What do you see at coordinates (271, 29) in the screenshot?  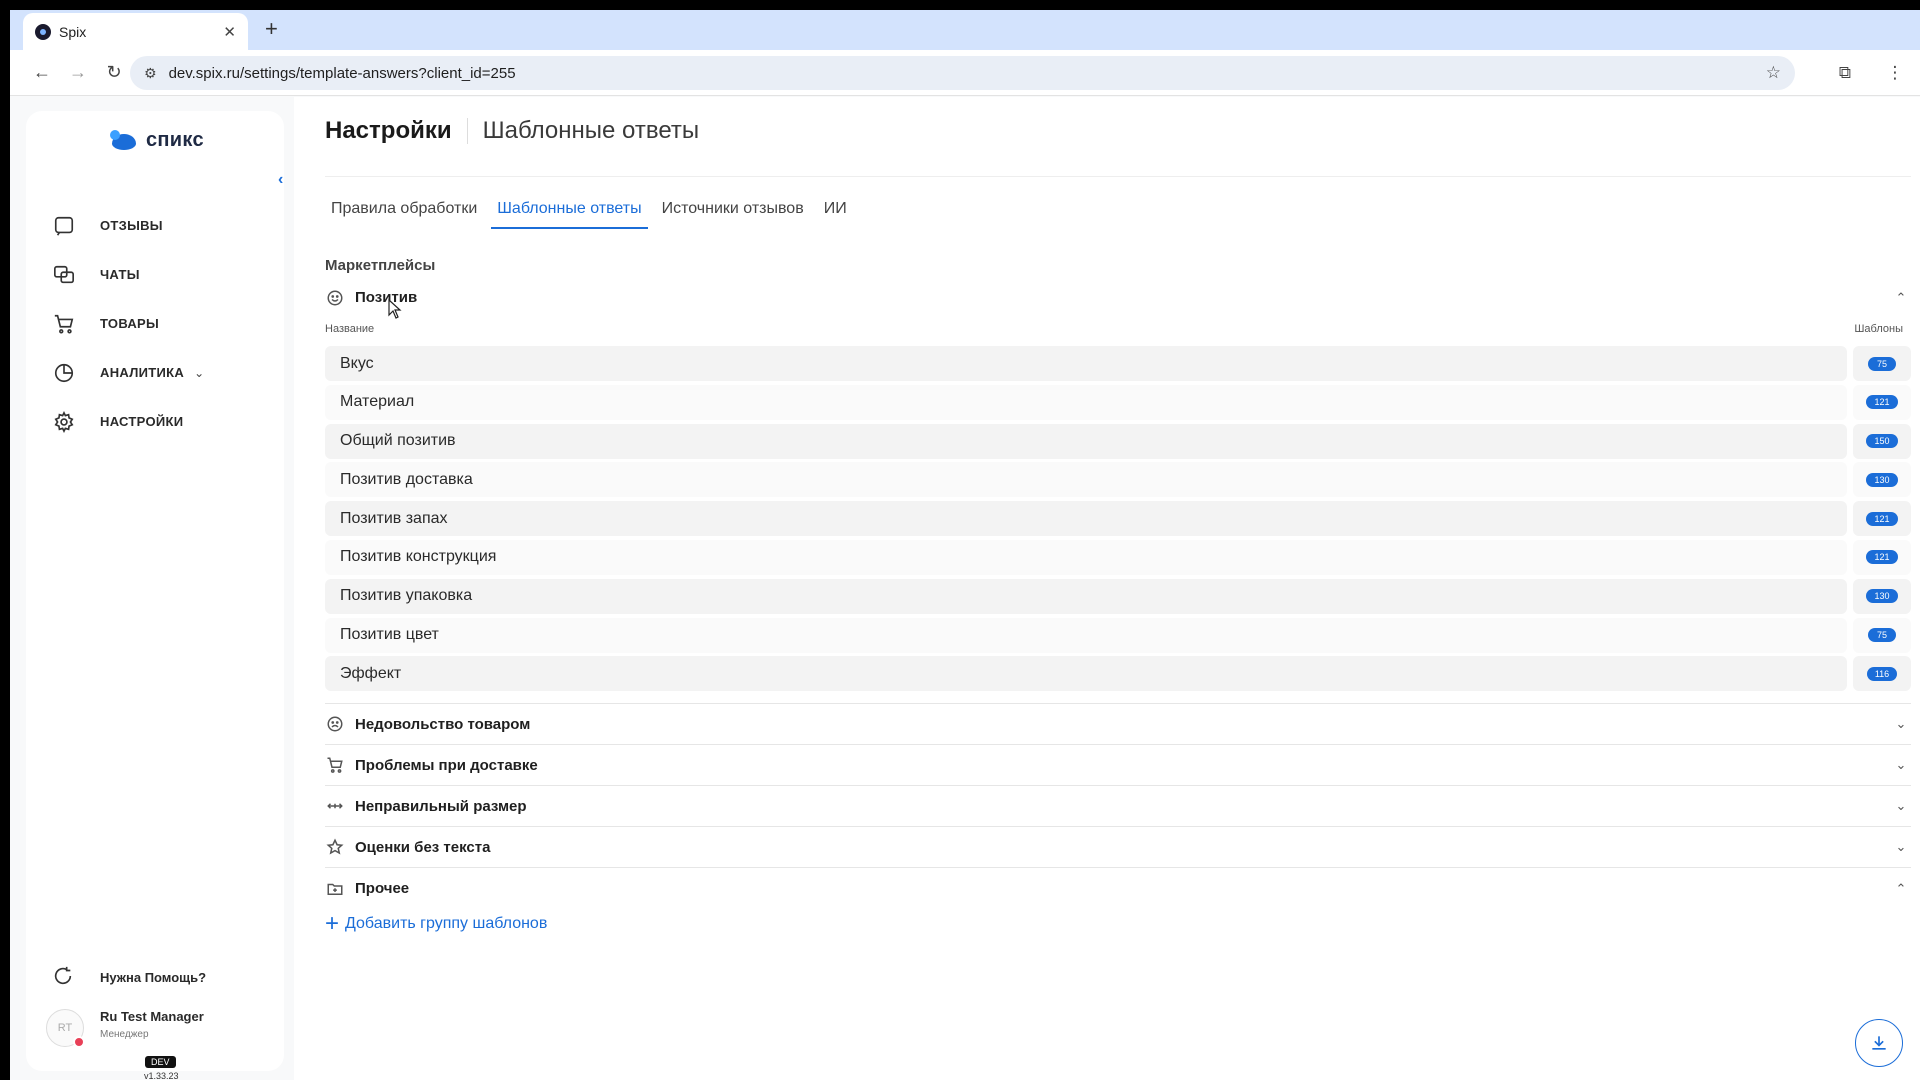 I see `new-tab-button: +` at bounding box center [271, 29].